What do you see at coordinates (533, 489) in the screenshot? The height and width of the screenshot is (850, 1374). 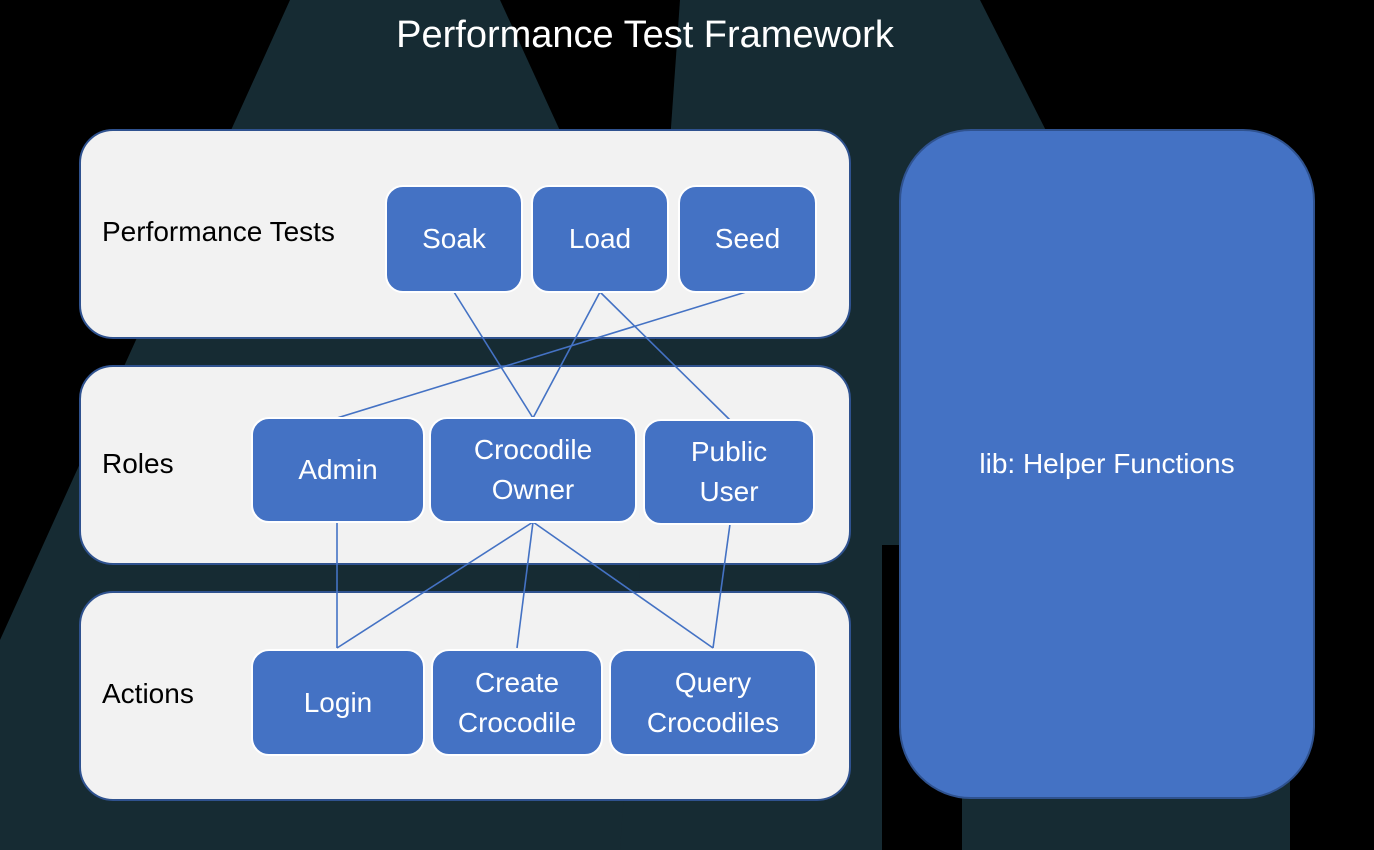 I see `node-crocodile-owner-line2: Owner` at bounding box center [533, 489].